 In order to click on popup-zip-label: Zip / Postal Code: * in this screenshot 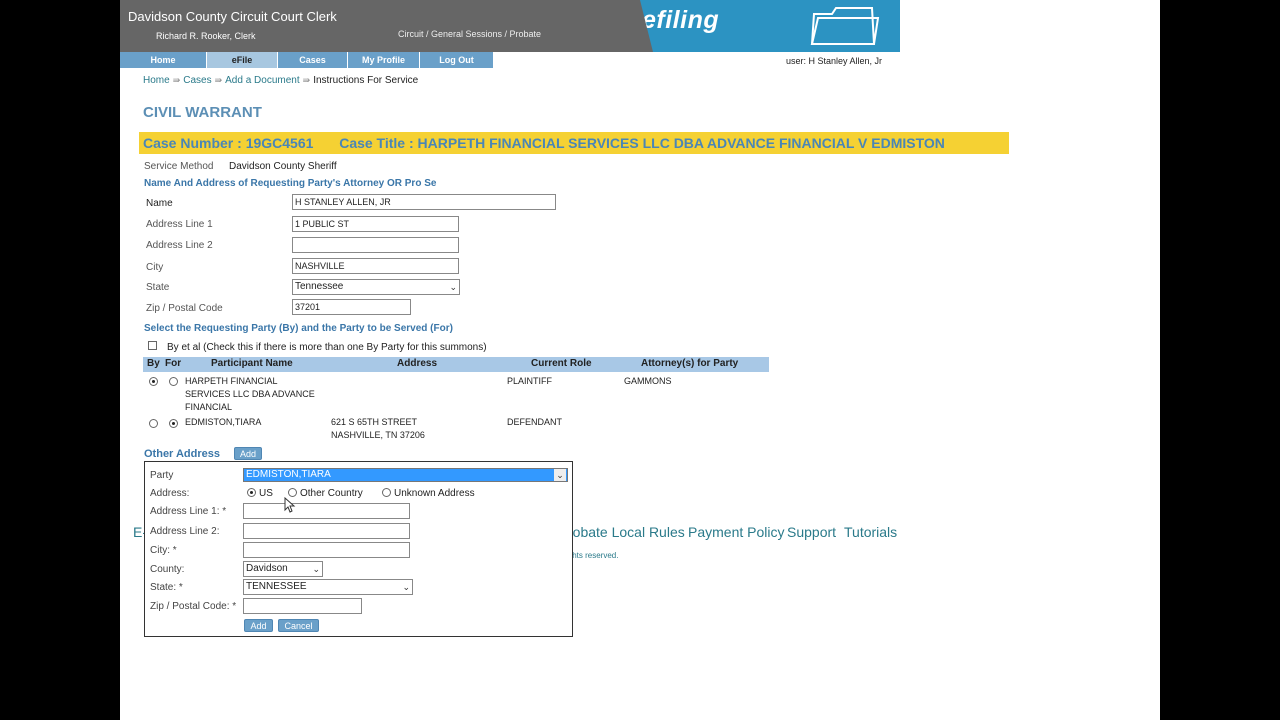, I will do `click(193, 606)`.